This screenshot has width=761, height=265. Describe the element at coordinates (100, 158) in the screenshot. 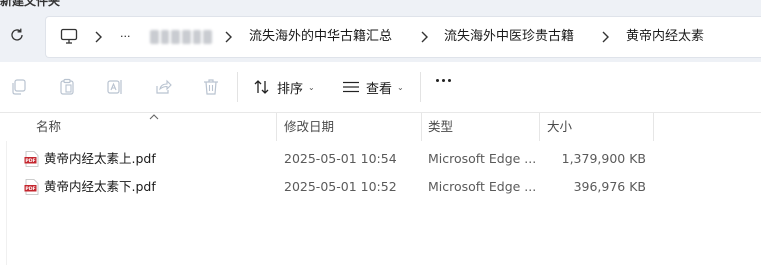

I see `file-name: 黄帝内经太素上.pdf` at that location.